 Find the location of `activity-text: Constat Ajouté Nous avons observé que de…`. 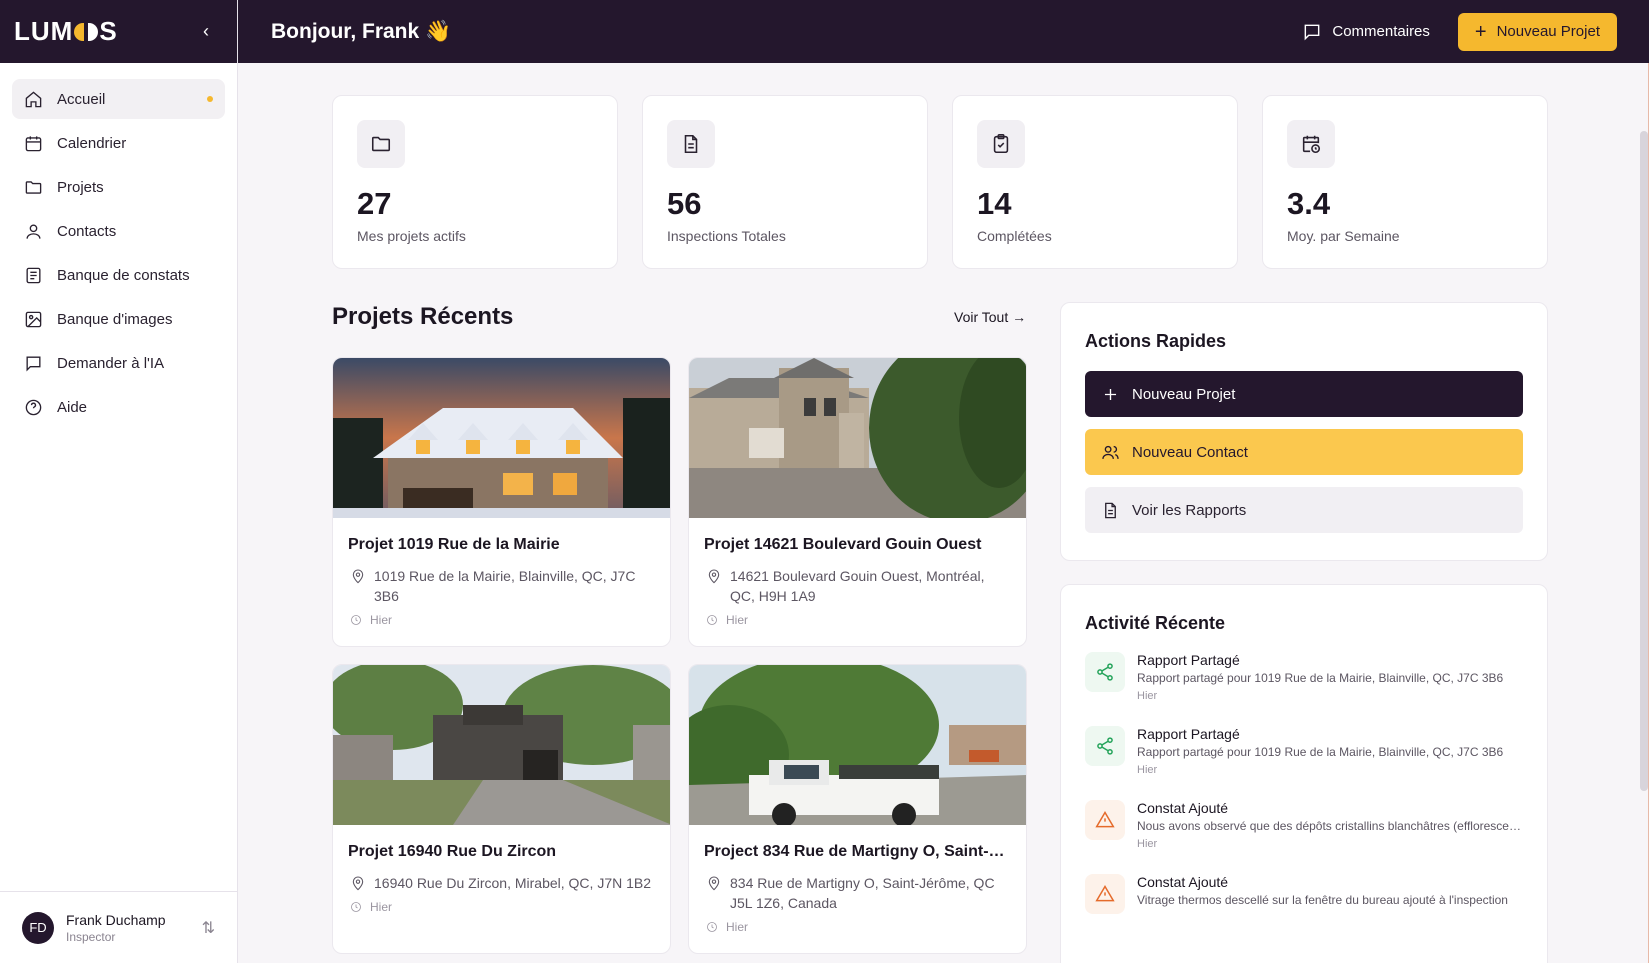

activity-text: Constat Ajouté Nous avons observé que de… is located at coordinates (1332, 825).